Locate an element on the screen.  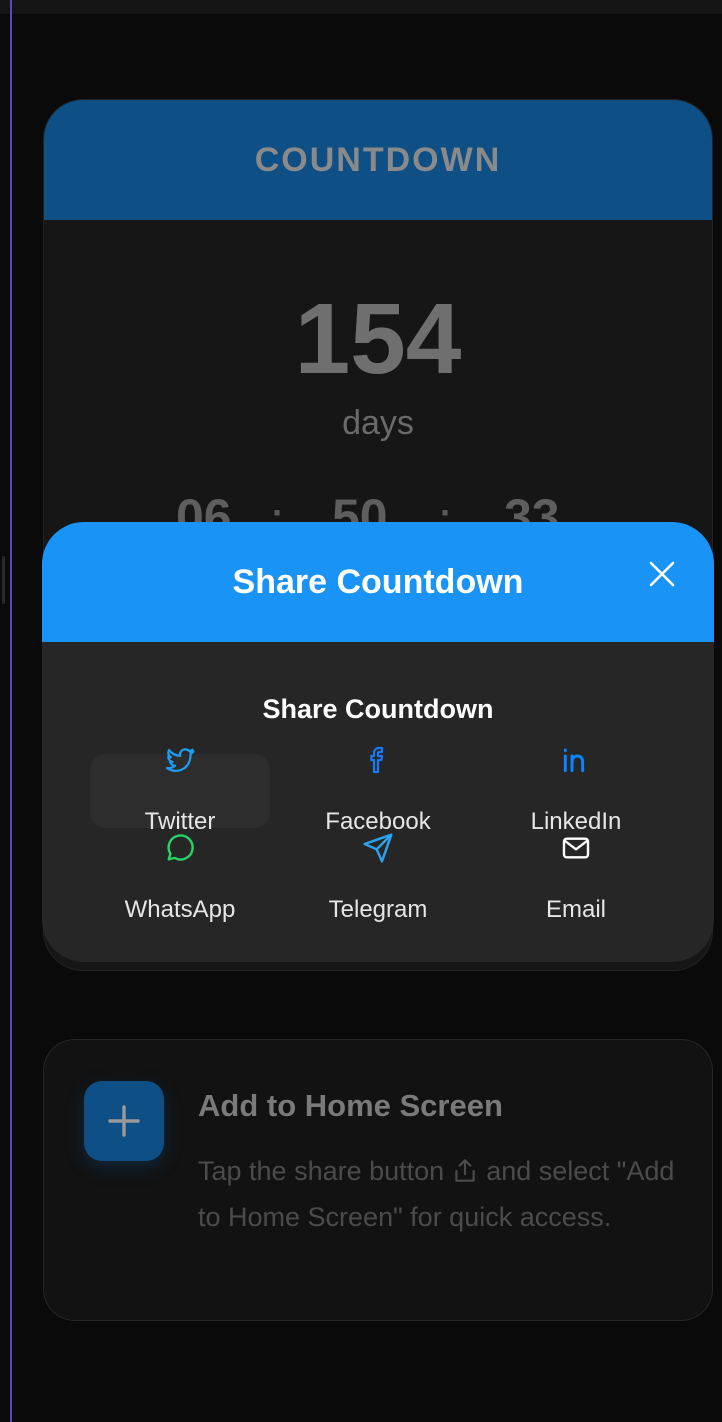
share-telegram-button: Telegram is located at coordinates (378, 878).